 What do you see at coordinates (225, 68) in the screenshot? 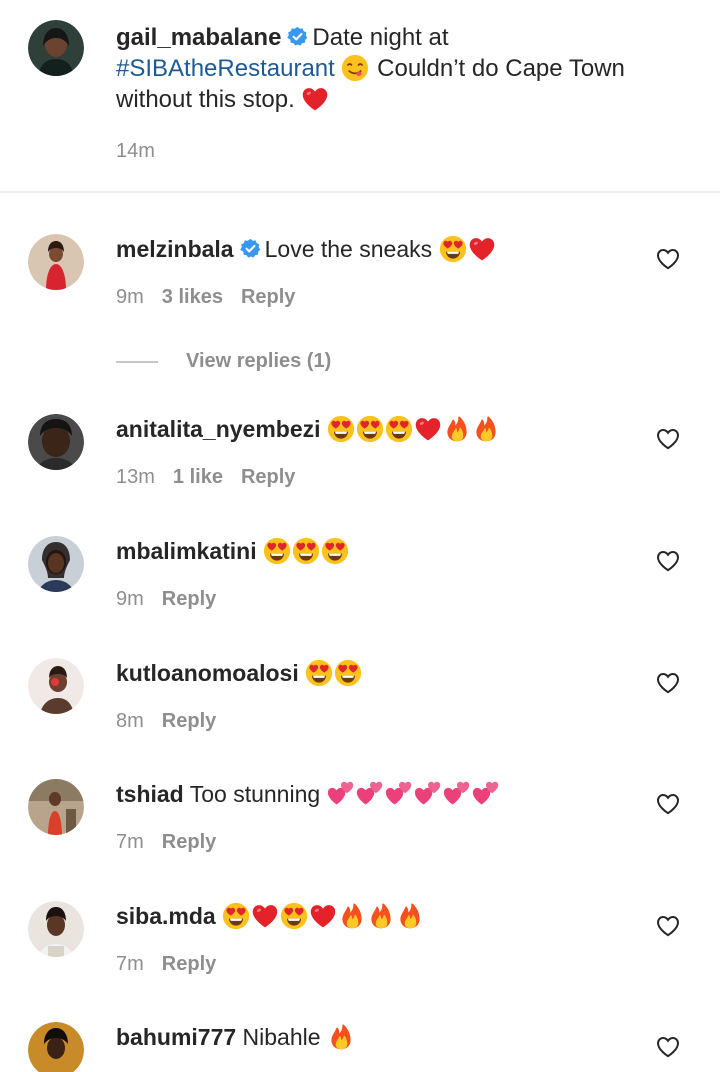
I see `hashtag-link: #SIBAtheRestaurant` at bounding box center [225, 68].